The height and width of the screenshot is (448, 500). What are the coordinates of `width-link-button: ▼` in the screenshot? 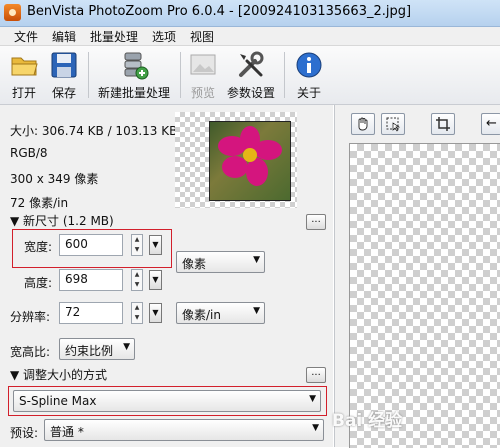 It's located at (155, 245).